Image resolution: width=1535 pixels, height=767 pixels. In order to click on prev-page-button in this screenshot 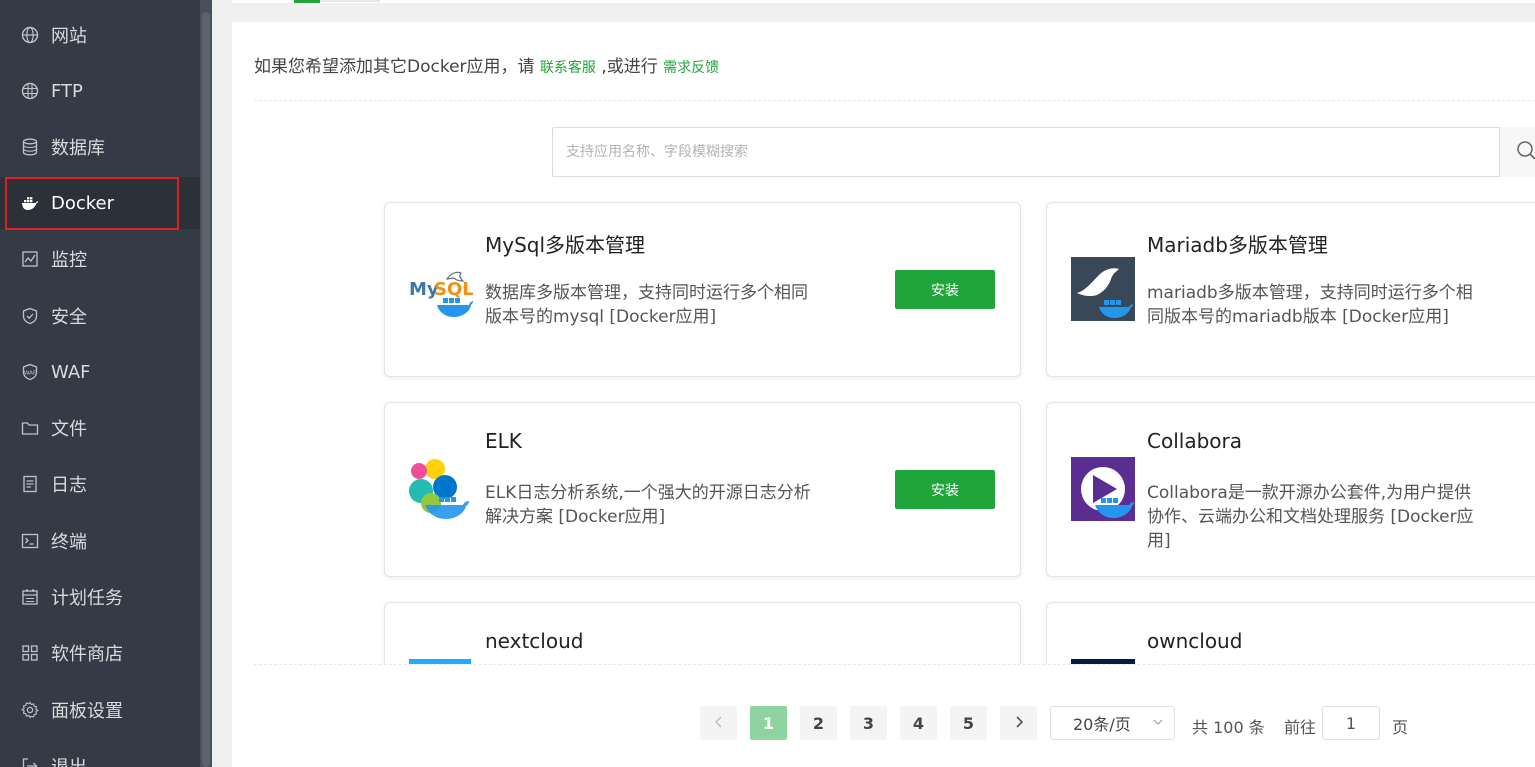, I will do `click(718, 723)`.